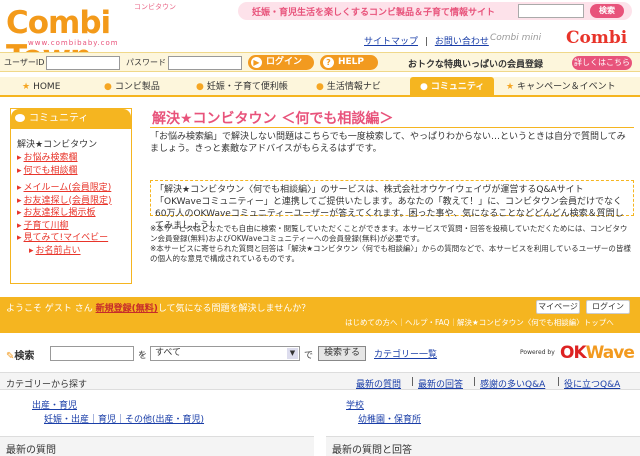  What do you see at coordinates (143, 356) in the screenshot?
I see `search-particle-wo: を` at bounding box center [143, 356].